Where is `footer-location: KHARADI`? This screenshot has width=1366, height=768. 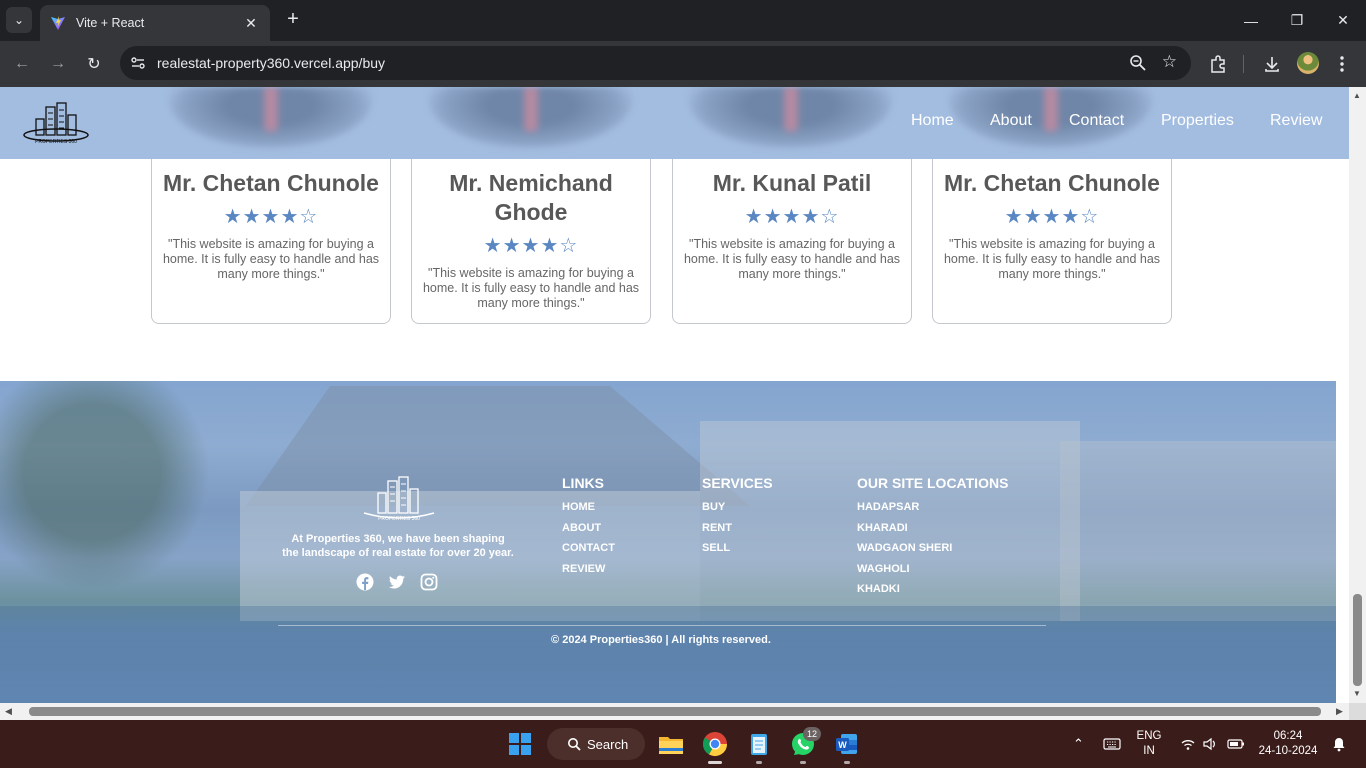
footer-location: KHARADI is located at coordinates (932, 532).